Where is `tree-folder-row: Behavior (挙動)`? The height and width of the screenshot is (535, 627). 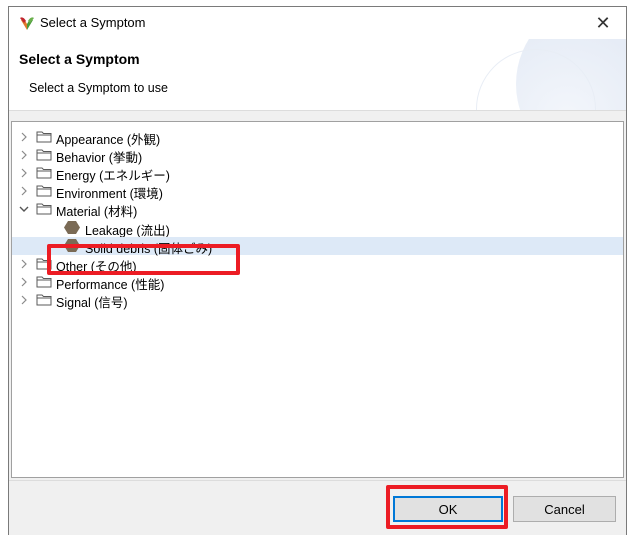 tree-folder-row: Behavior (挙動) is located at coordinates (317, 155).